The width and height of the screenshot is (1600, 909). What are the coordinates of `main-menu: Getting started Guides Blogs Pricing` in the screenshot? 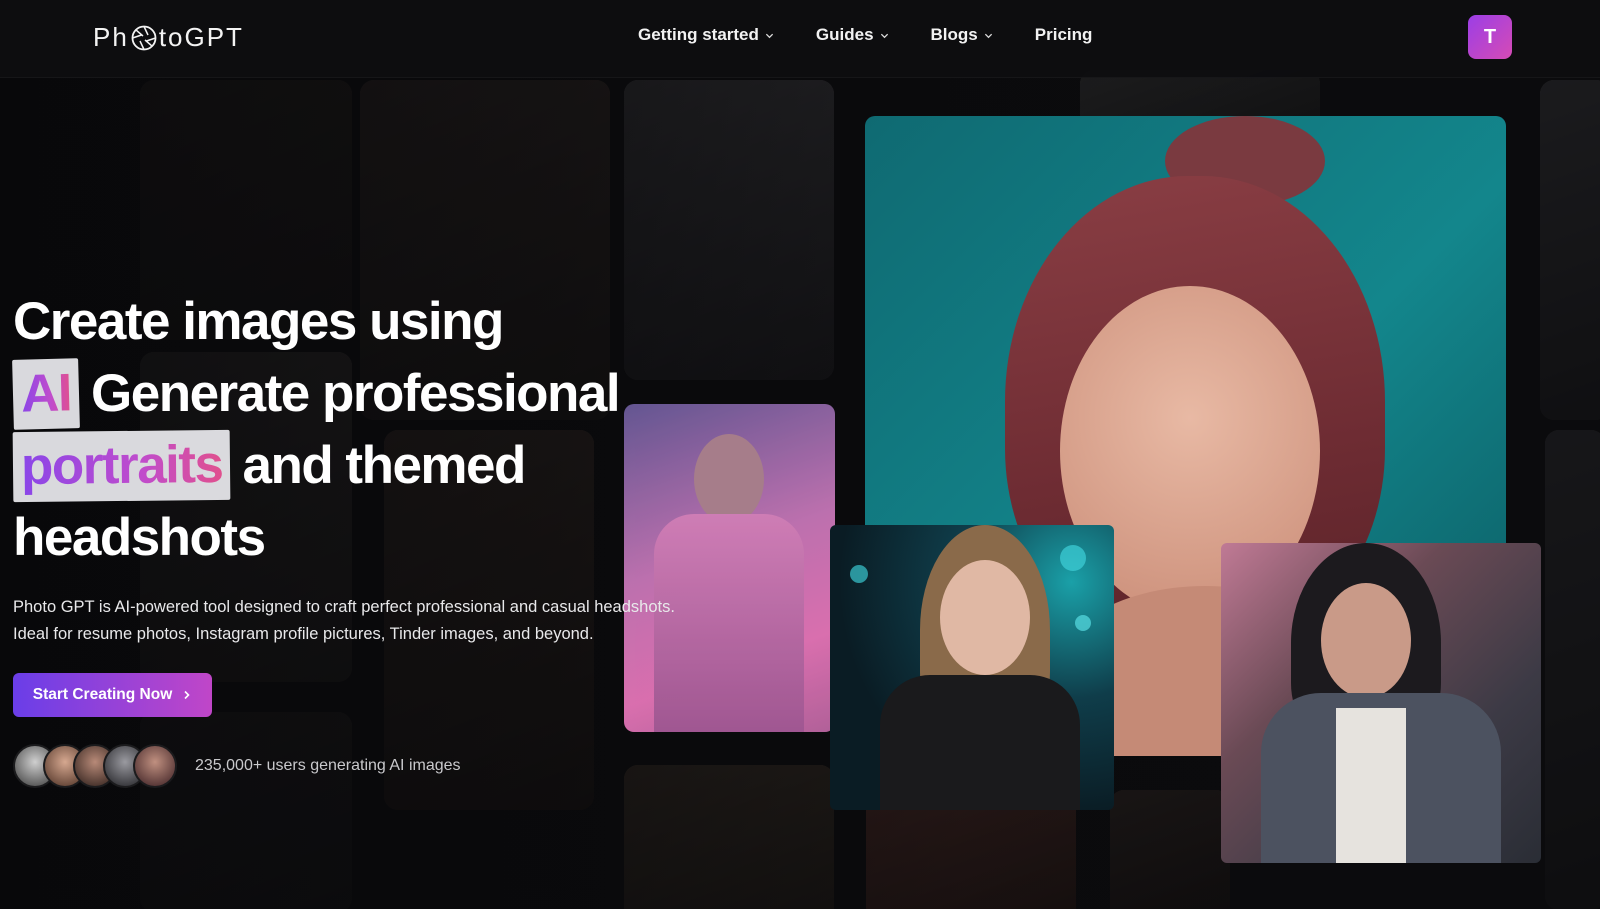 It's located at (886, 35).